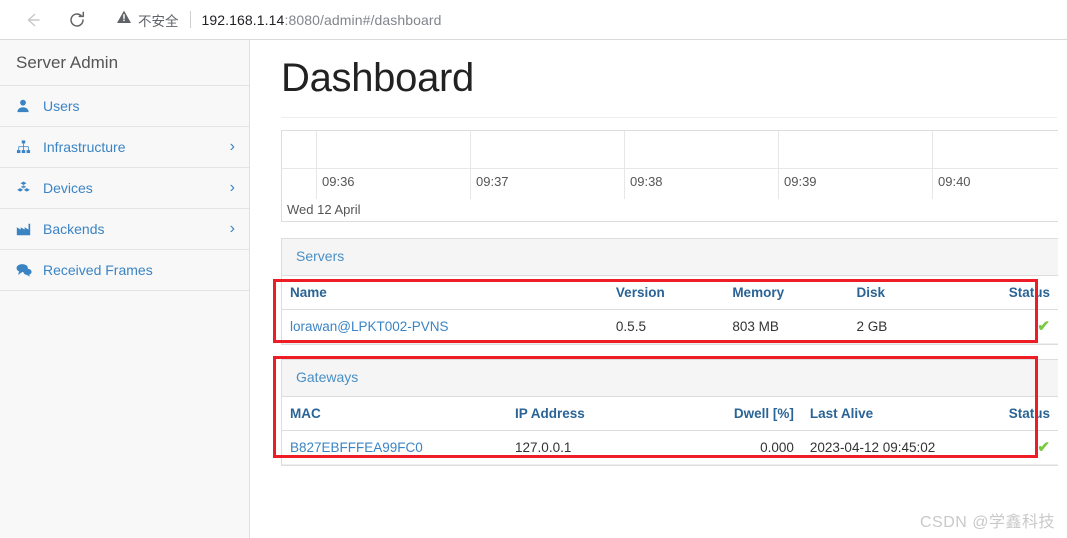  Describe the element at coordinates (98, 270) in the screenshot. I see `sidebar-item-label: Received Frames` at that location.